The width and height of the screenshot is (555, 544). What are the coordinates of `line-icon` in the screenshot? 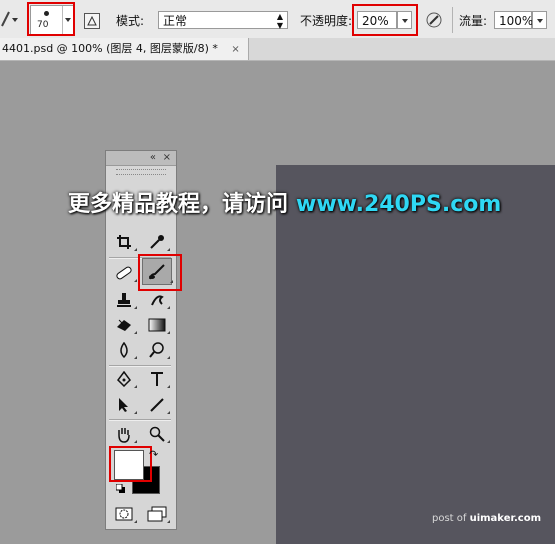 It's located at (157, 405).